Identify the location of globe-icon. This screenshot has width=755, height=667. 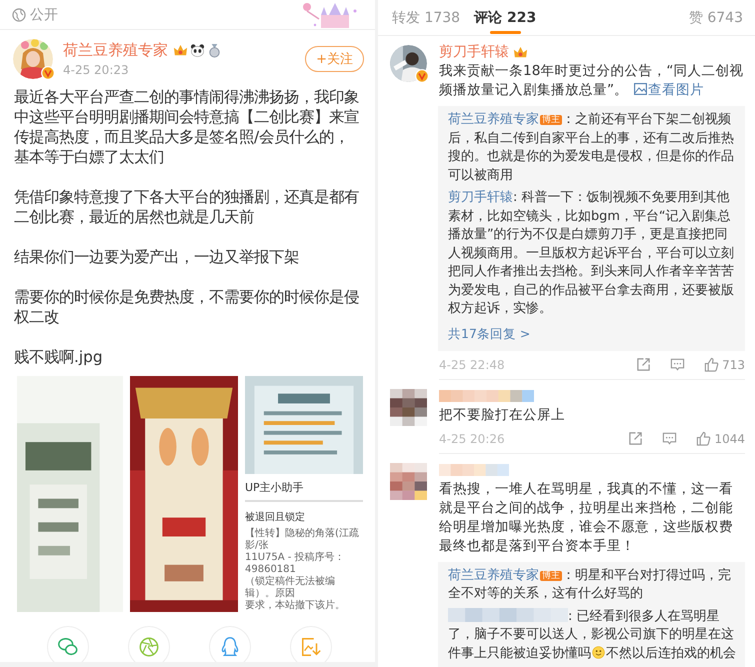
(19, 15).